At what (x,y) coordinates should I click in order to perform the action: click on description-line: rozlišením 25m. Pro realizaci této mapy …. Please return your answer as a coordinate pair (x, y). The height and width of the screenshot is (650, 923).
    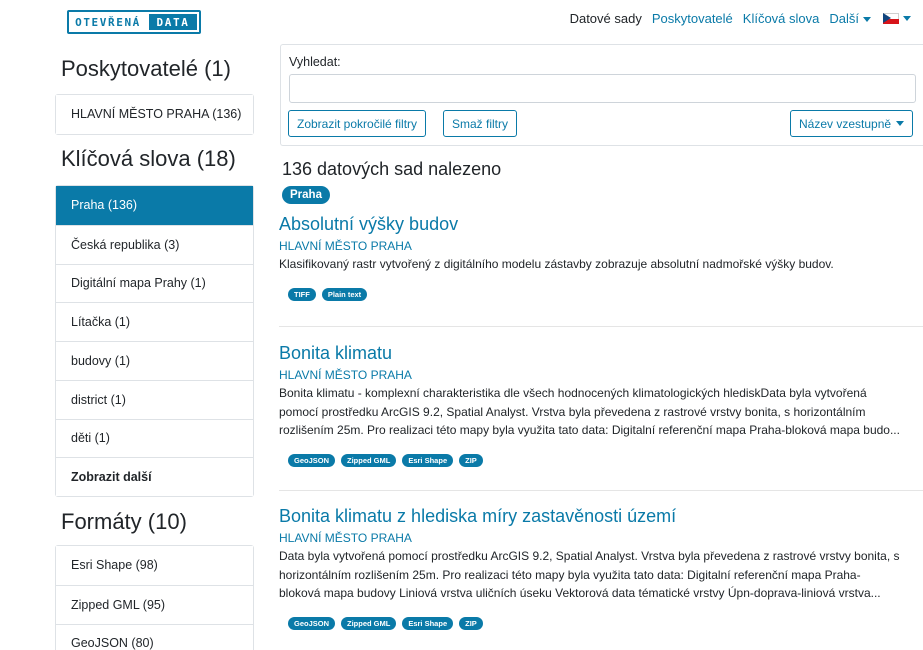
    Looking at the image, I should click on (589, 430).